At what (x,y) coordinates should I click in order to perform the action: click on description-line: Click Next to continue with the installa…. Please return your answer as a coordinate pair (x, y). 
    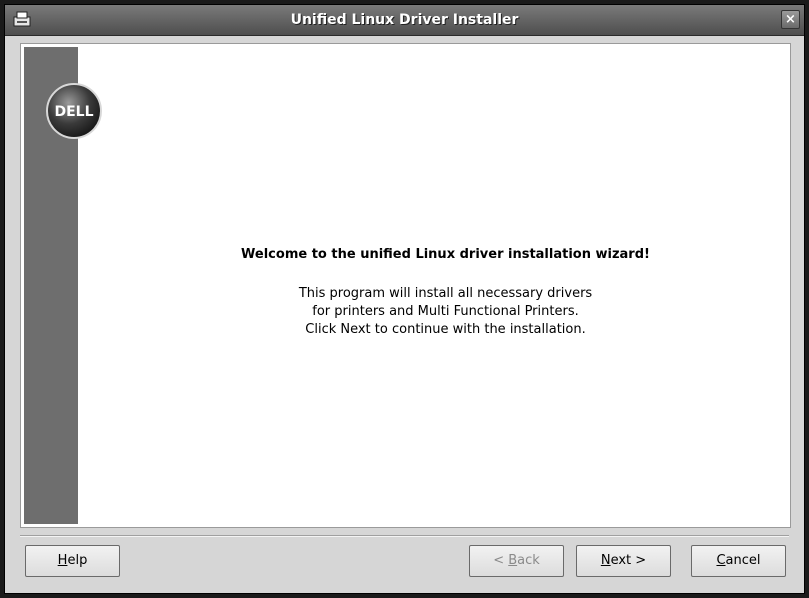
    Looking at the image, I should click on (445, 329).